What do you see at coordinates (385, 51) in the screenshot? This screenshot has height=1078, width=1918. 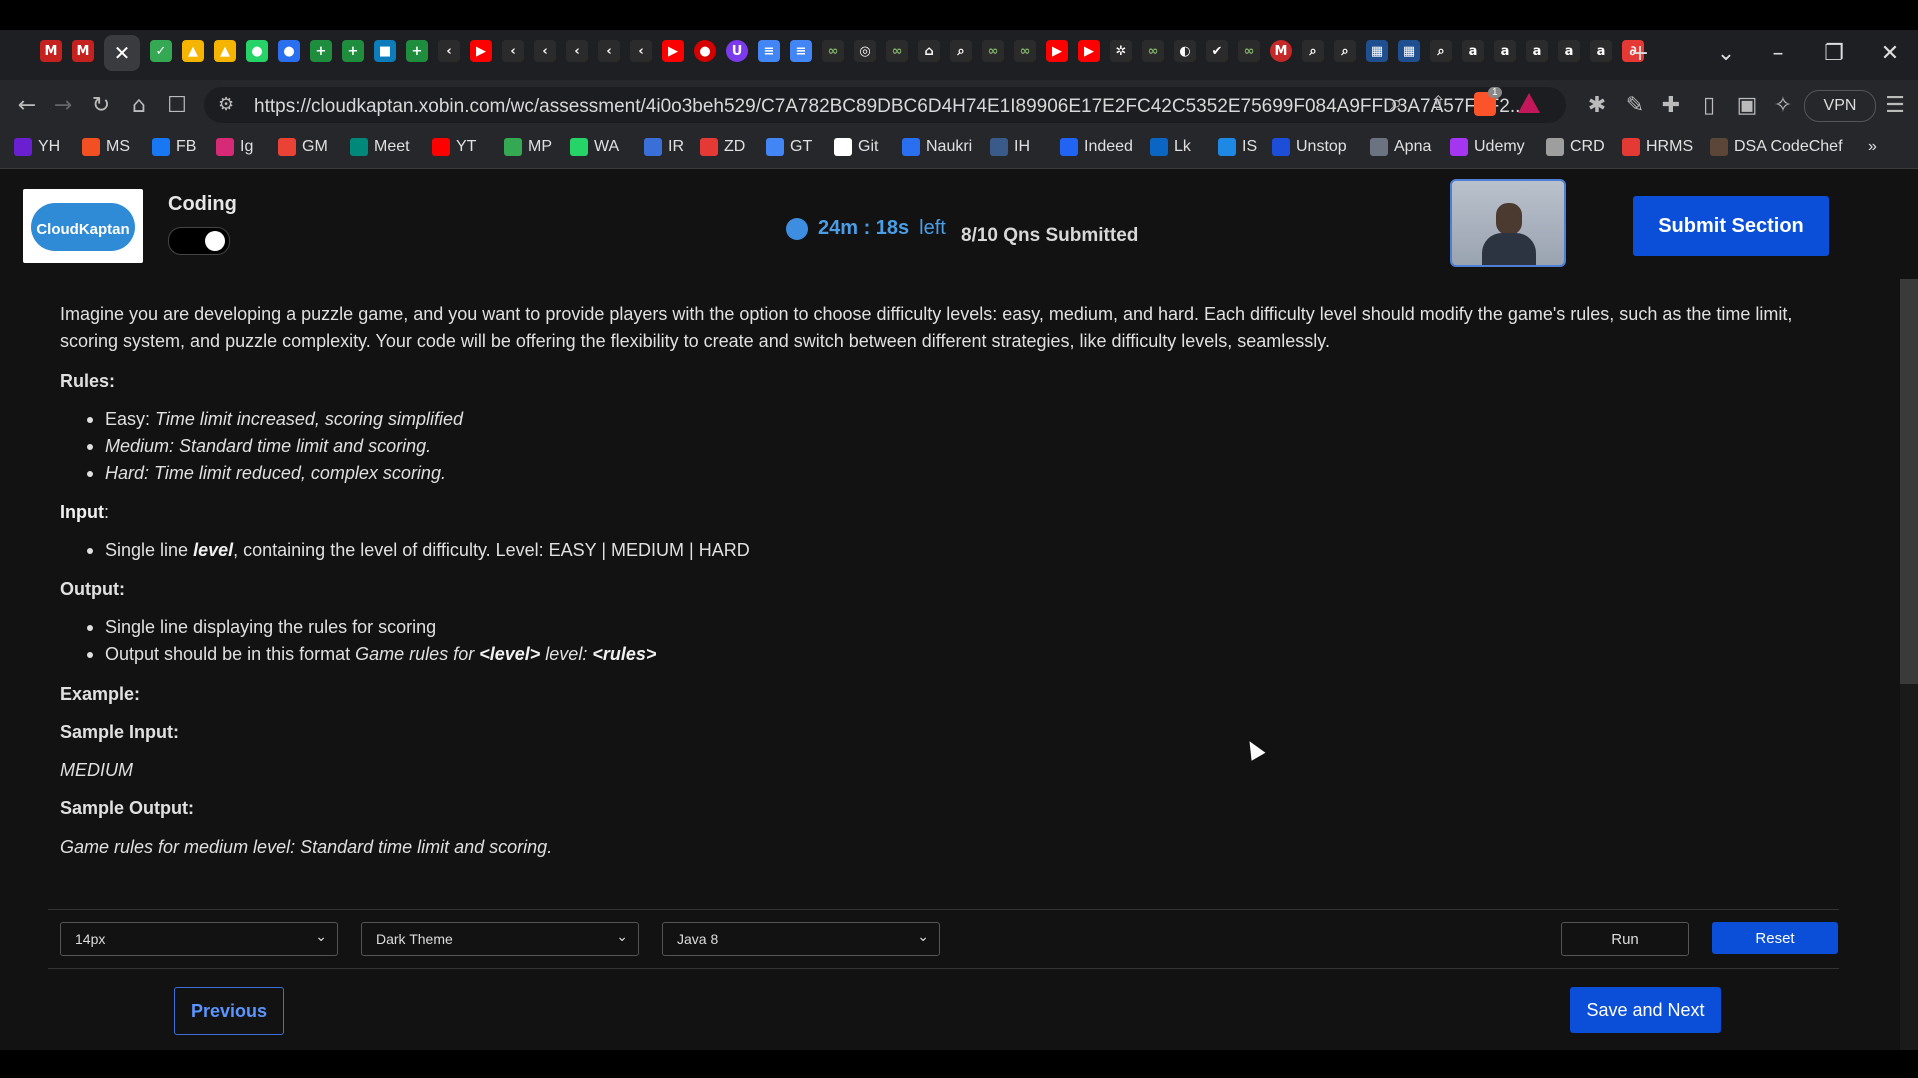 I see `tab-icon: ■` at bounding box center [385, 51].